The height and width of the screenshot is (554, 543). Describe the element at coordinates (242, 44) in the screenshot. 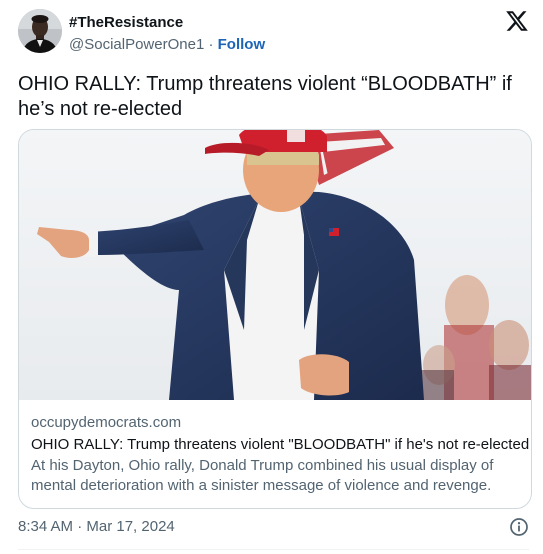

I see `follow-button: Follow` at that location.